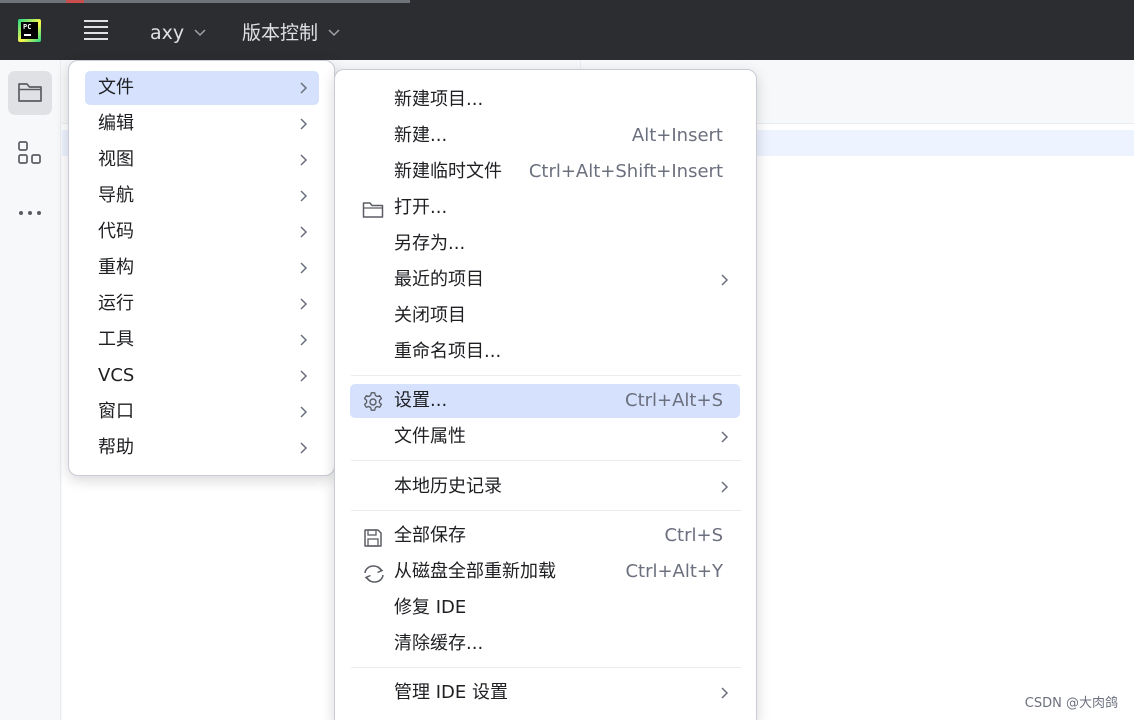 The width and height of the screenshot is (1134, 720). What do you see at coordinates (116, 123) in the screenshot?
I see `menu-item-label: 编辑` at bounding box center [116, 123].